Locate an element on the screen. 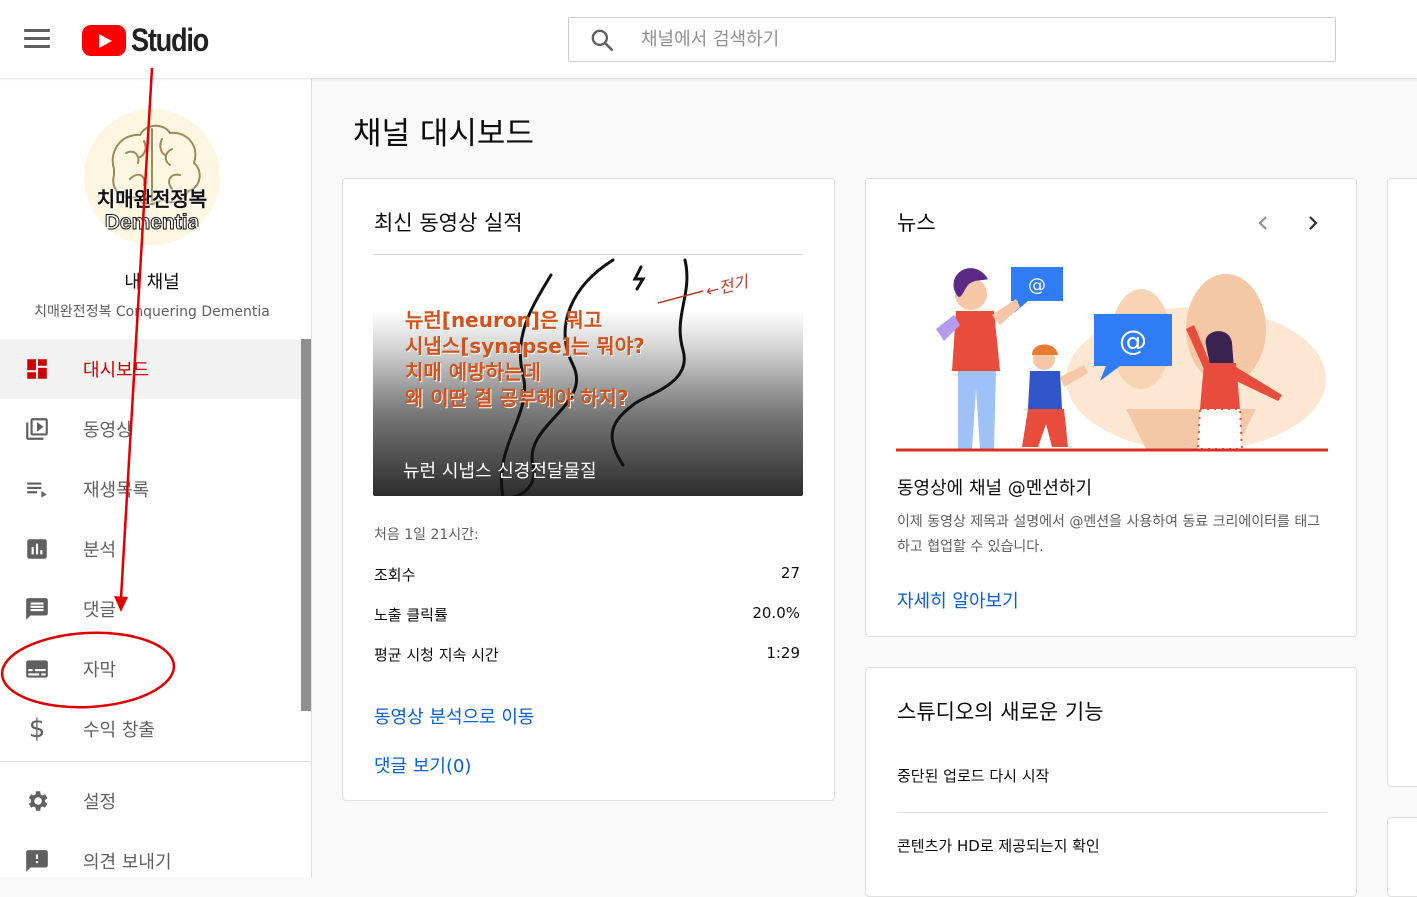 Image resolution: width=1417 pixels, height=897 pixels. feedback-icon is located at coordinates (37, 861).